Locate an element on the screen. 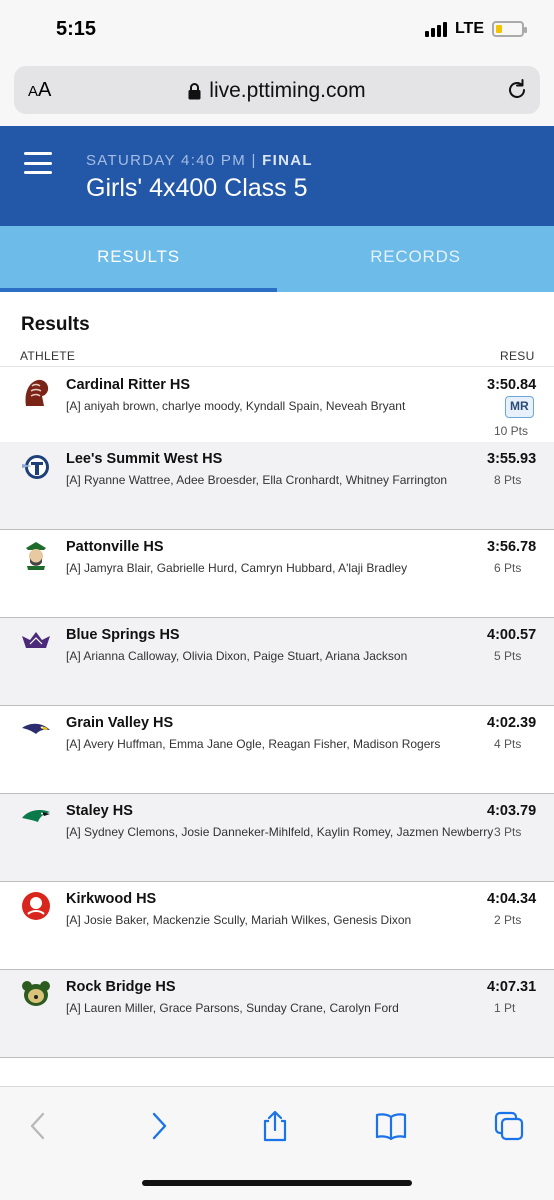 This screenshot has width=554, height=1200. result-time: 4:07.31 is located at coordinates (512, 987).